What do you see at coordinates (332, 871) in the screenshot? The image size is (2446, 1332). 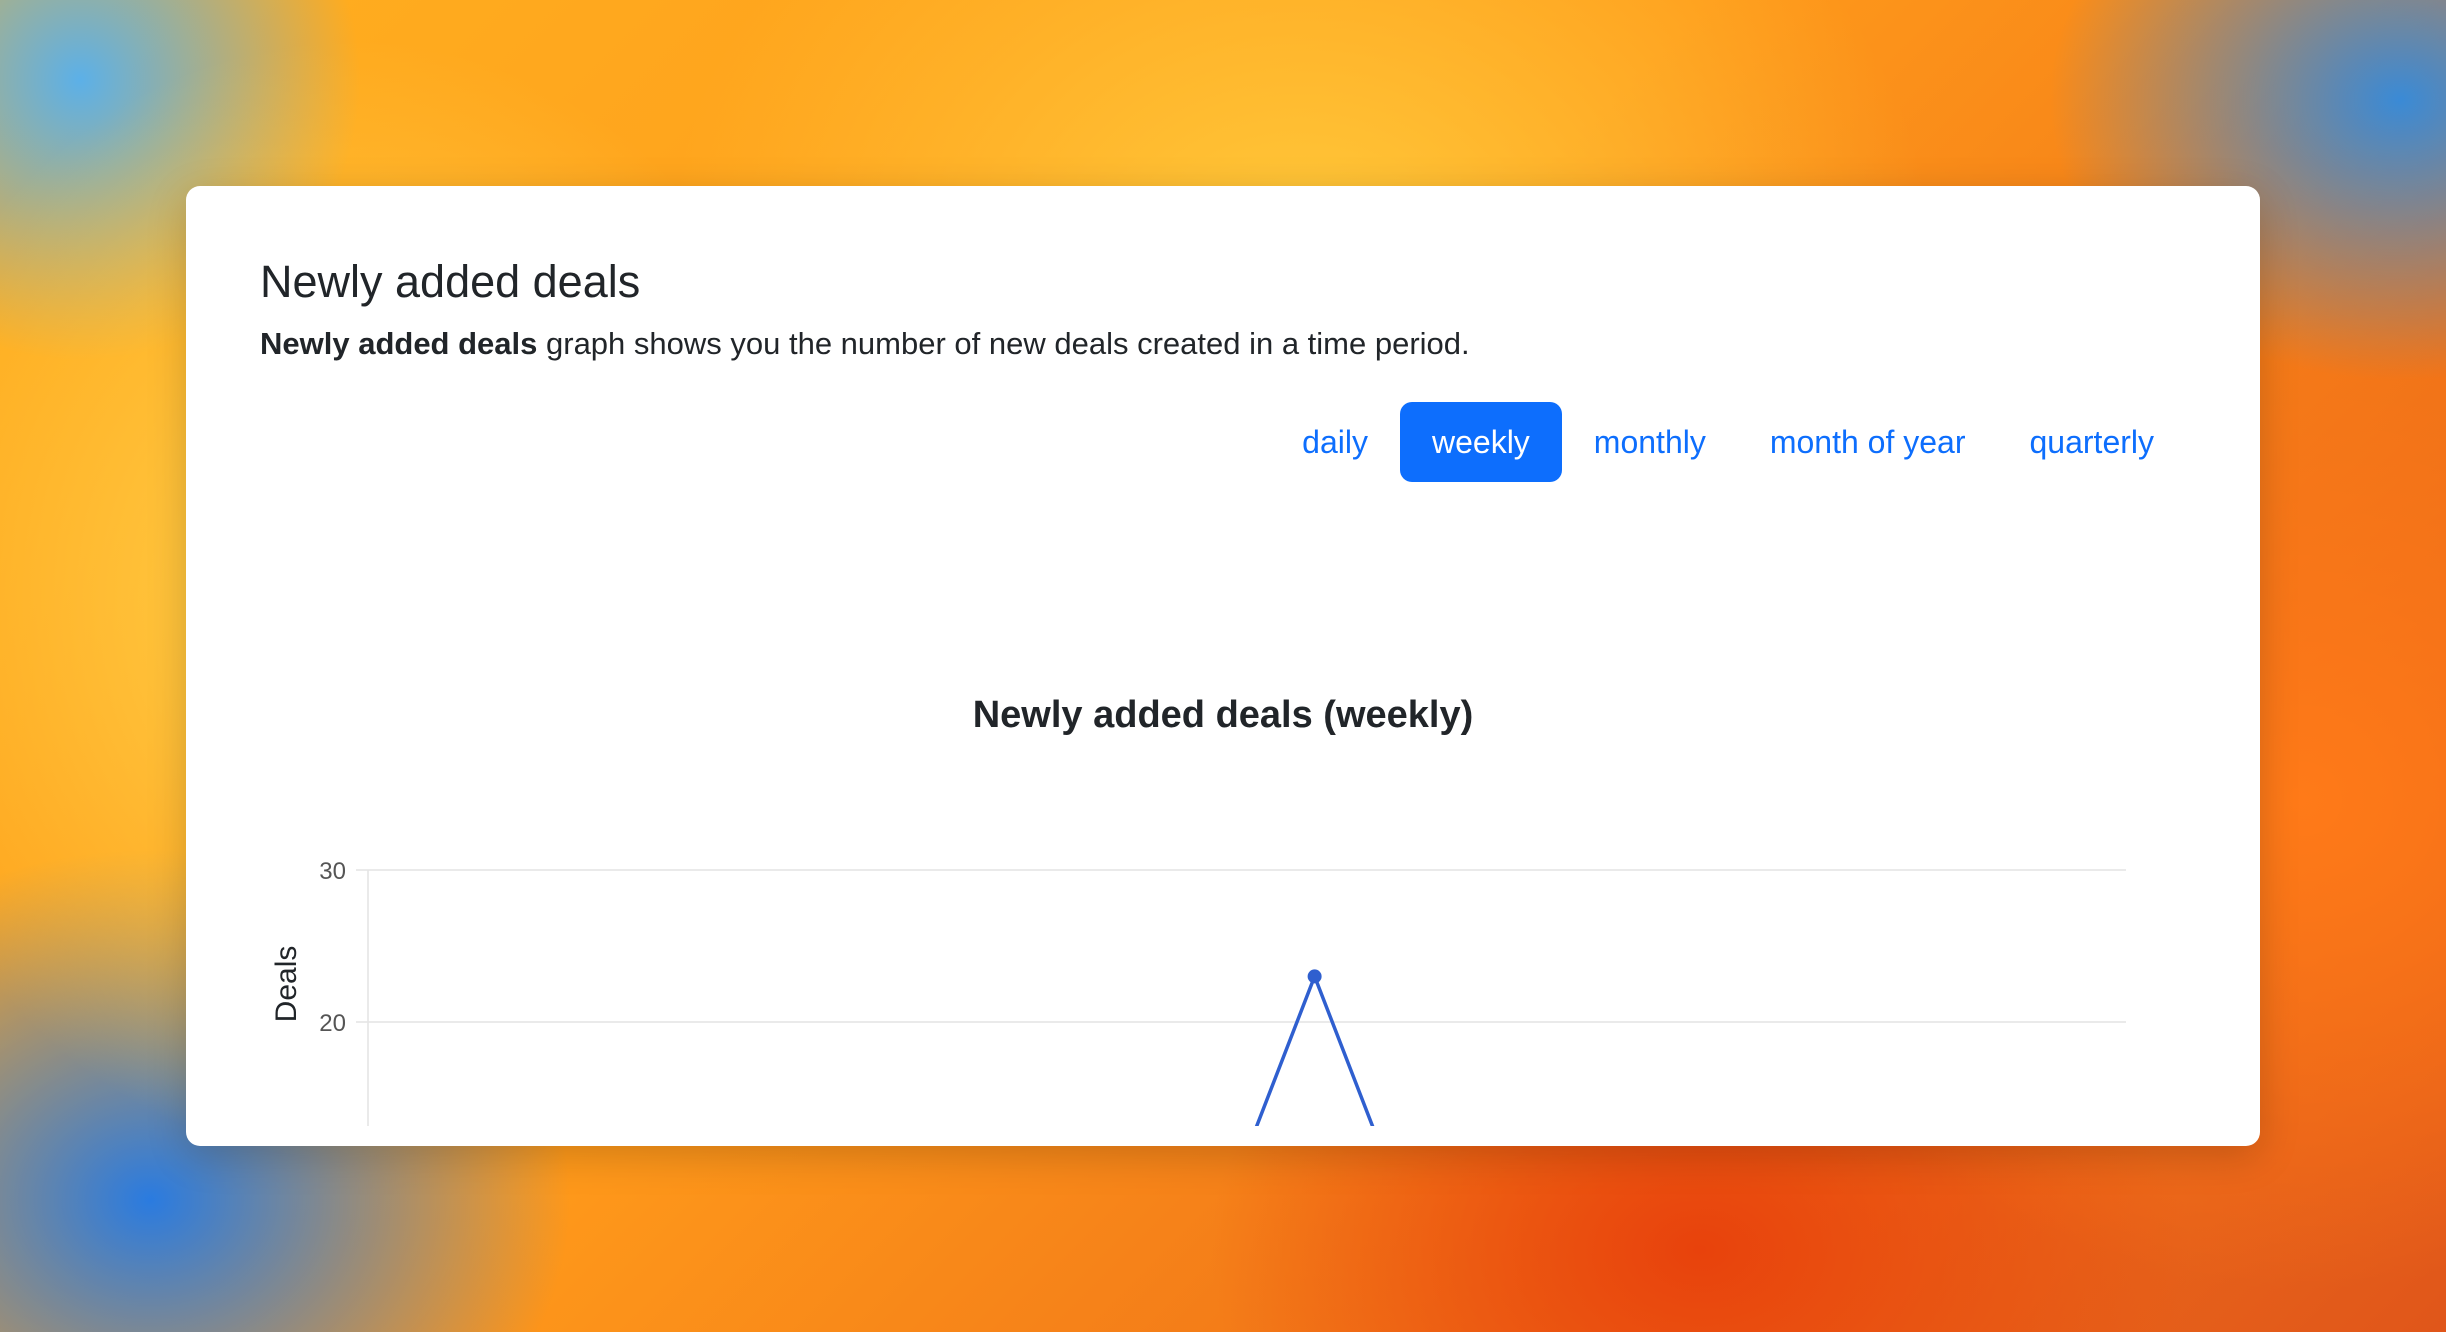 I see `y-tick-label: 30` at bounding box center [332, 871].